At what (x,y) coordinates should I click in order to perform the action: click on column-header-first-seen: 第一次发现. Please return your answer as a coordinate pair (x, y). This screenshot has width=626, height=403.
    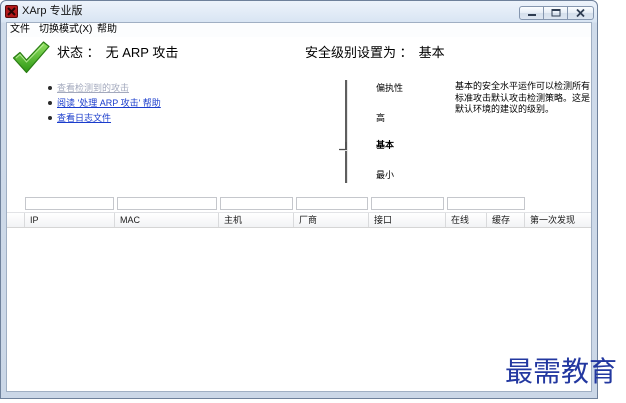
    Looking at the image, I should click on (558, 220).